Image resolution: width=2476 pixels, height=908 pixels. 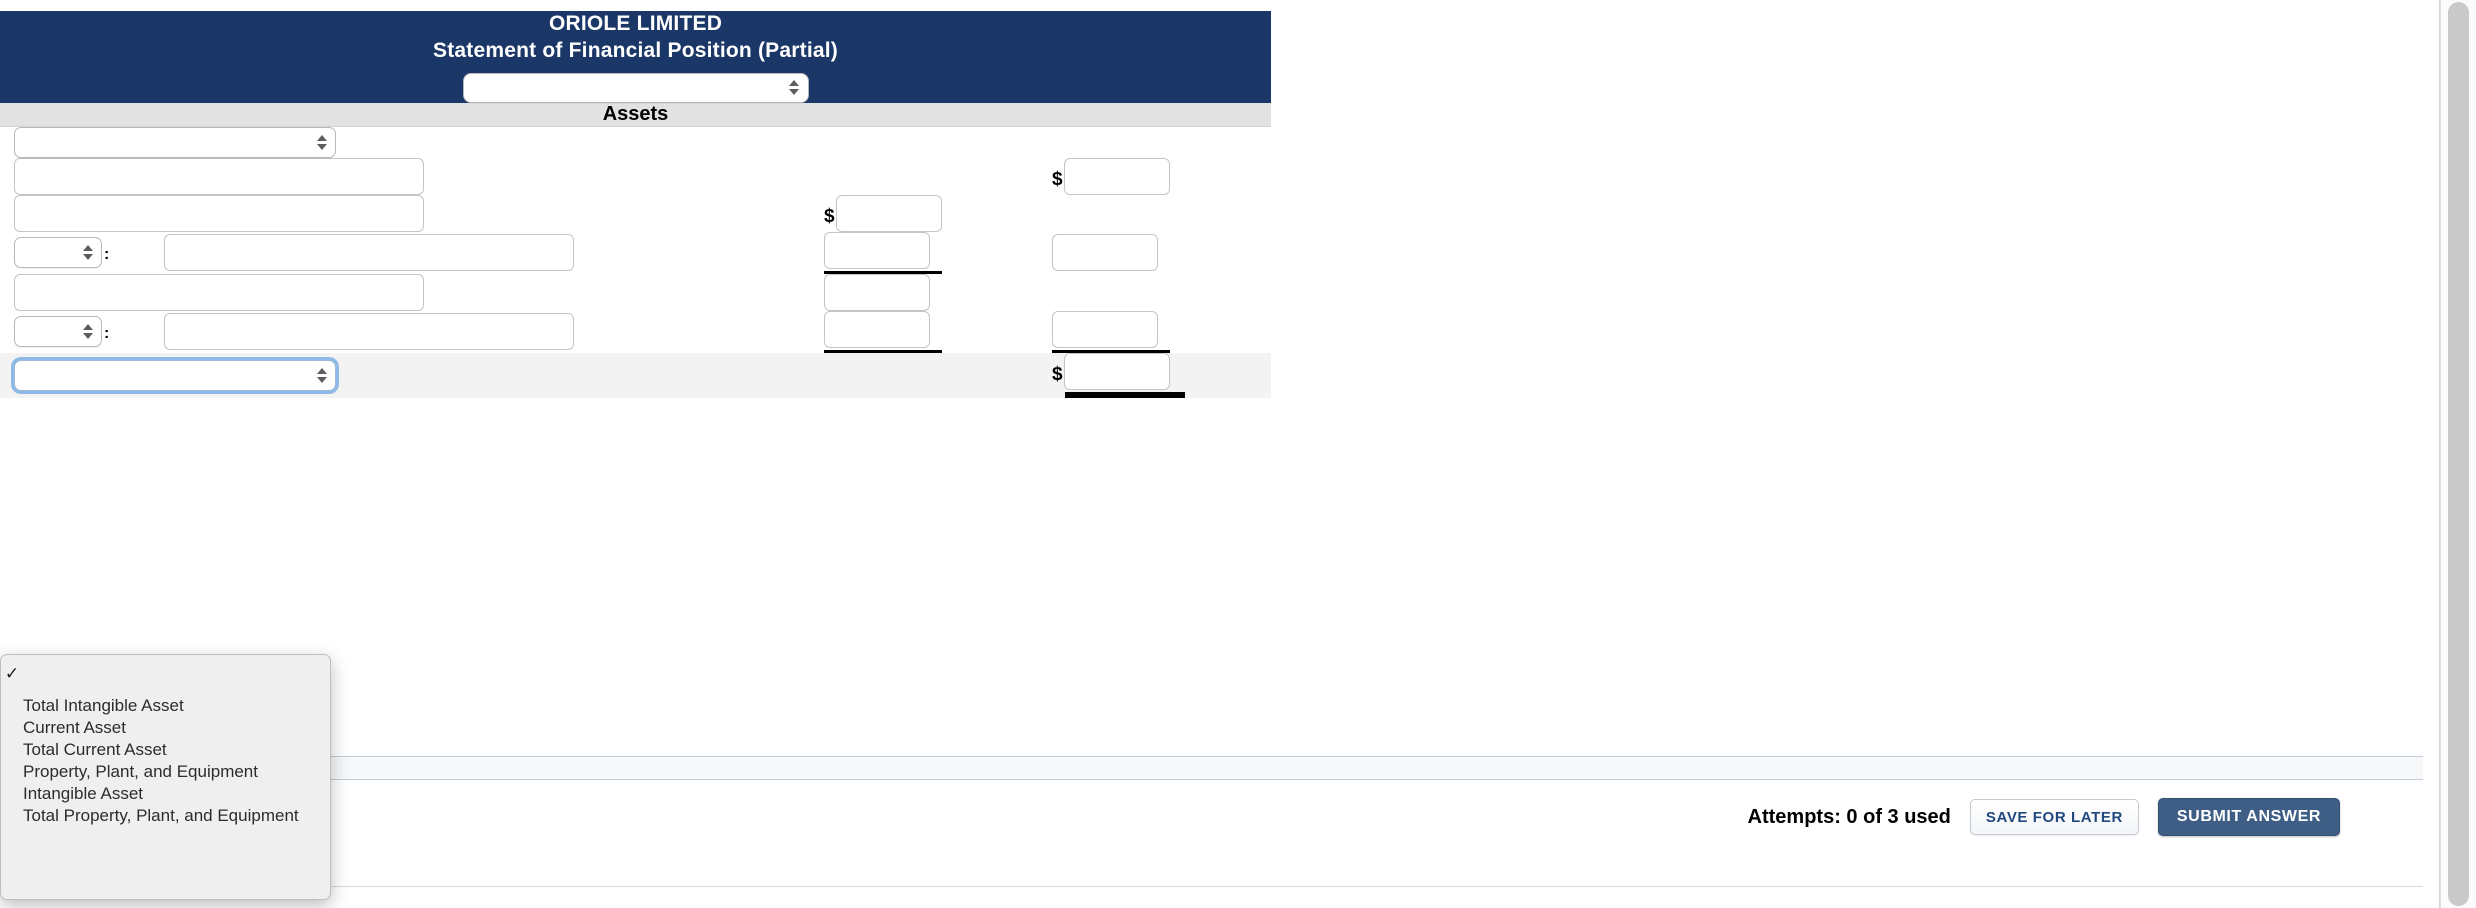 I want to click on row7-total-input, so click(x=1116, y=371).